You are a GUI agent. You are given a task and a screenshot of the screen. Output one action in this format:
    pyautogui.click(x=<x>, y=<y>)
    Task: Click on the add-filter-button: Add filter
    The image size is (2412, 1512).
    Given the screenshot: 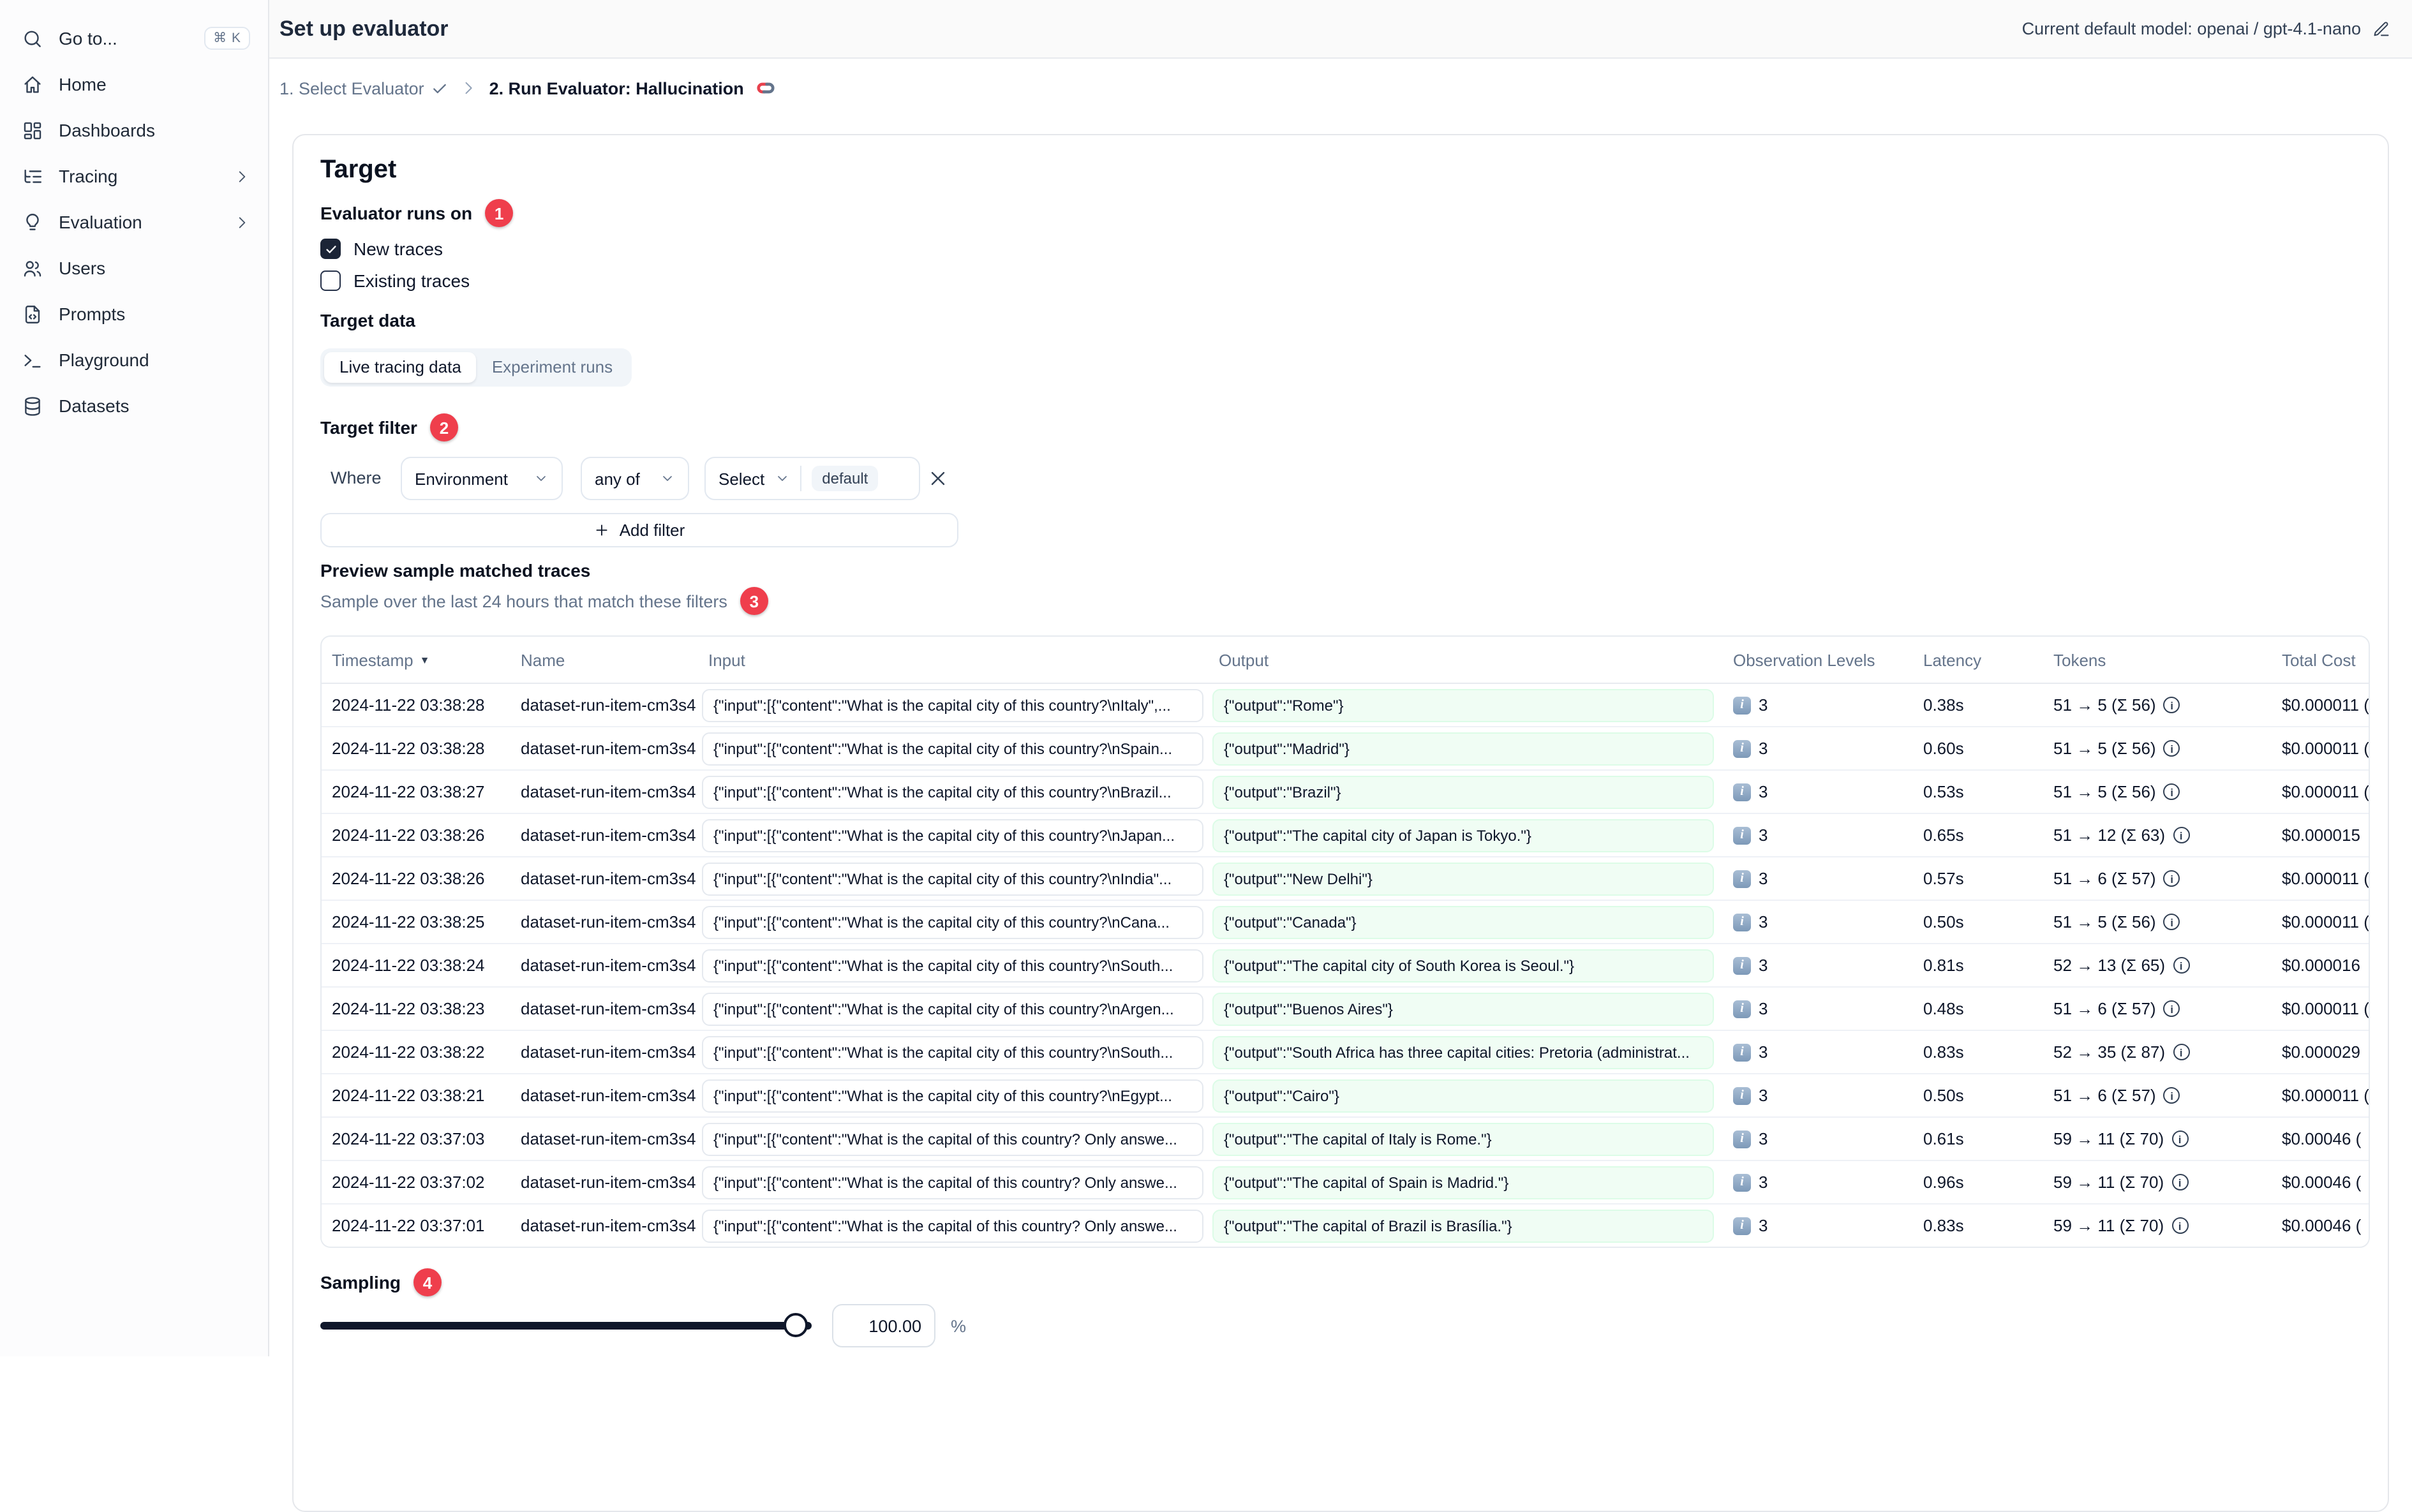 What is the action you would take?
    pyautogui.click(x=639, y=530)
    